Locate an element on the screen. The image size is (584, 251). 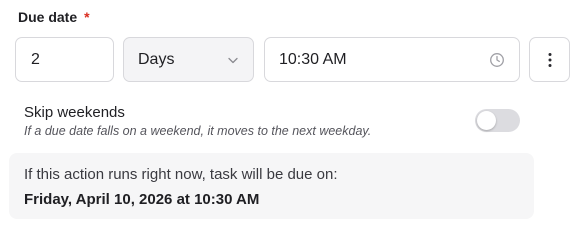
due-unit-select: Days is located at coordinates (188, 59).